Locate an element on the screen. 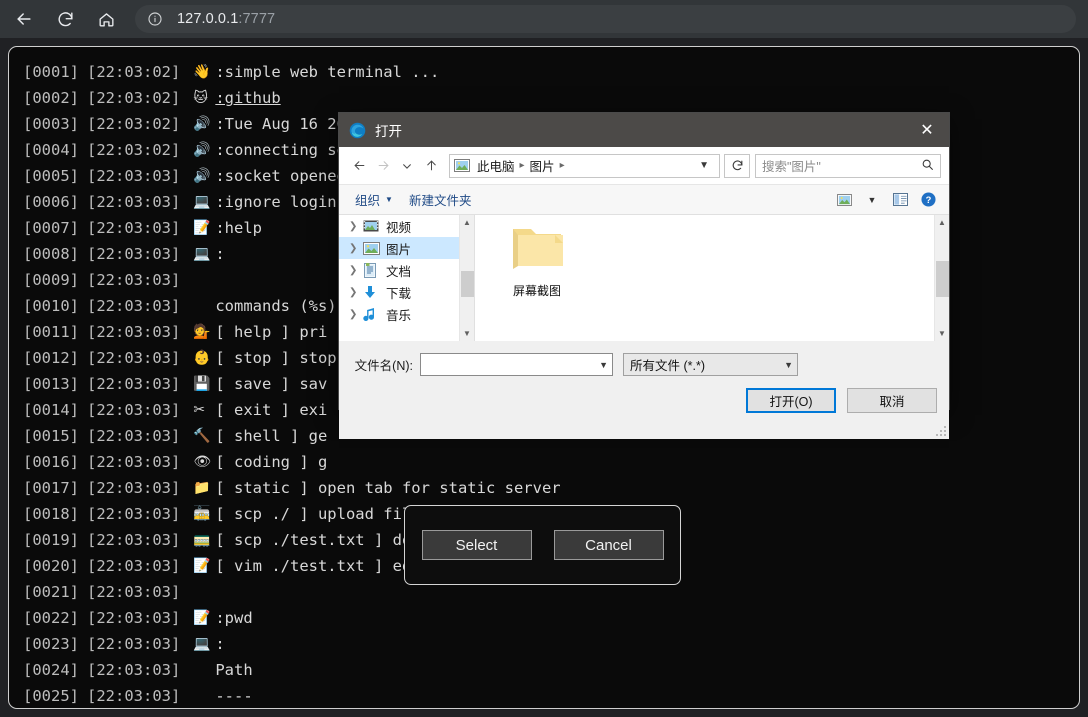 The height and width of the screenshot is (717, 1088). file-list-pane: 屏幕截图 ▲ ▼ is located at coordinates (712, 278).